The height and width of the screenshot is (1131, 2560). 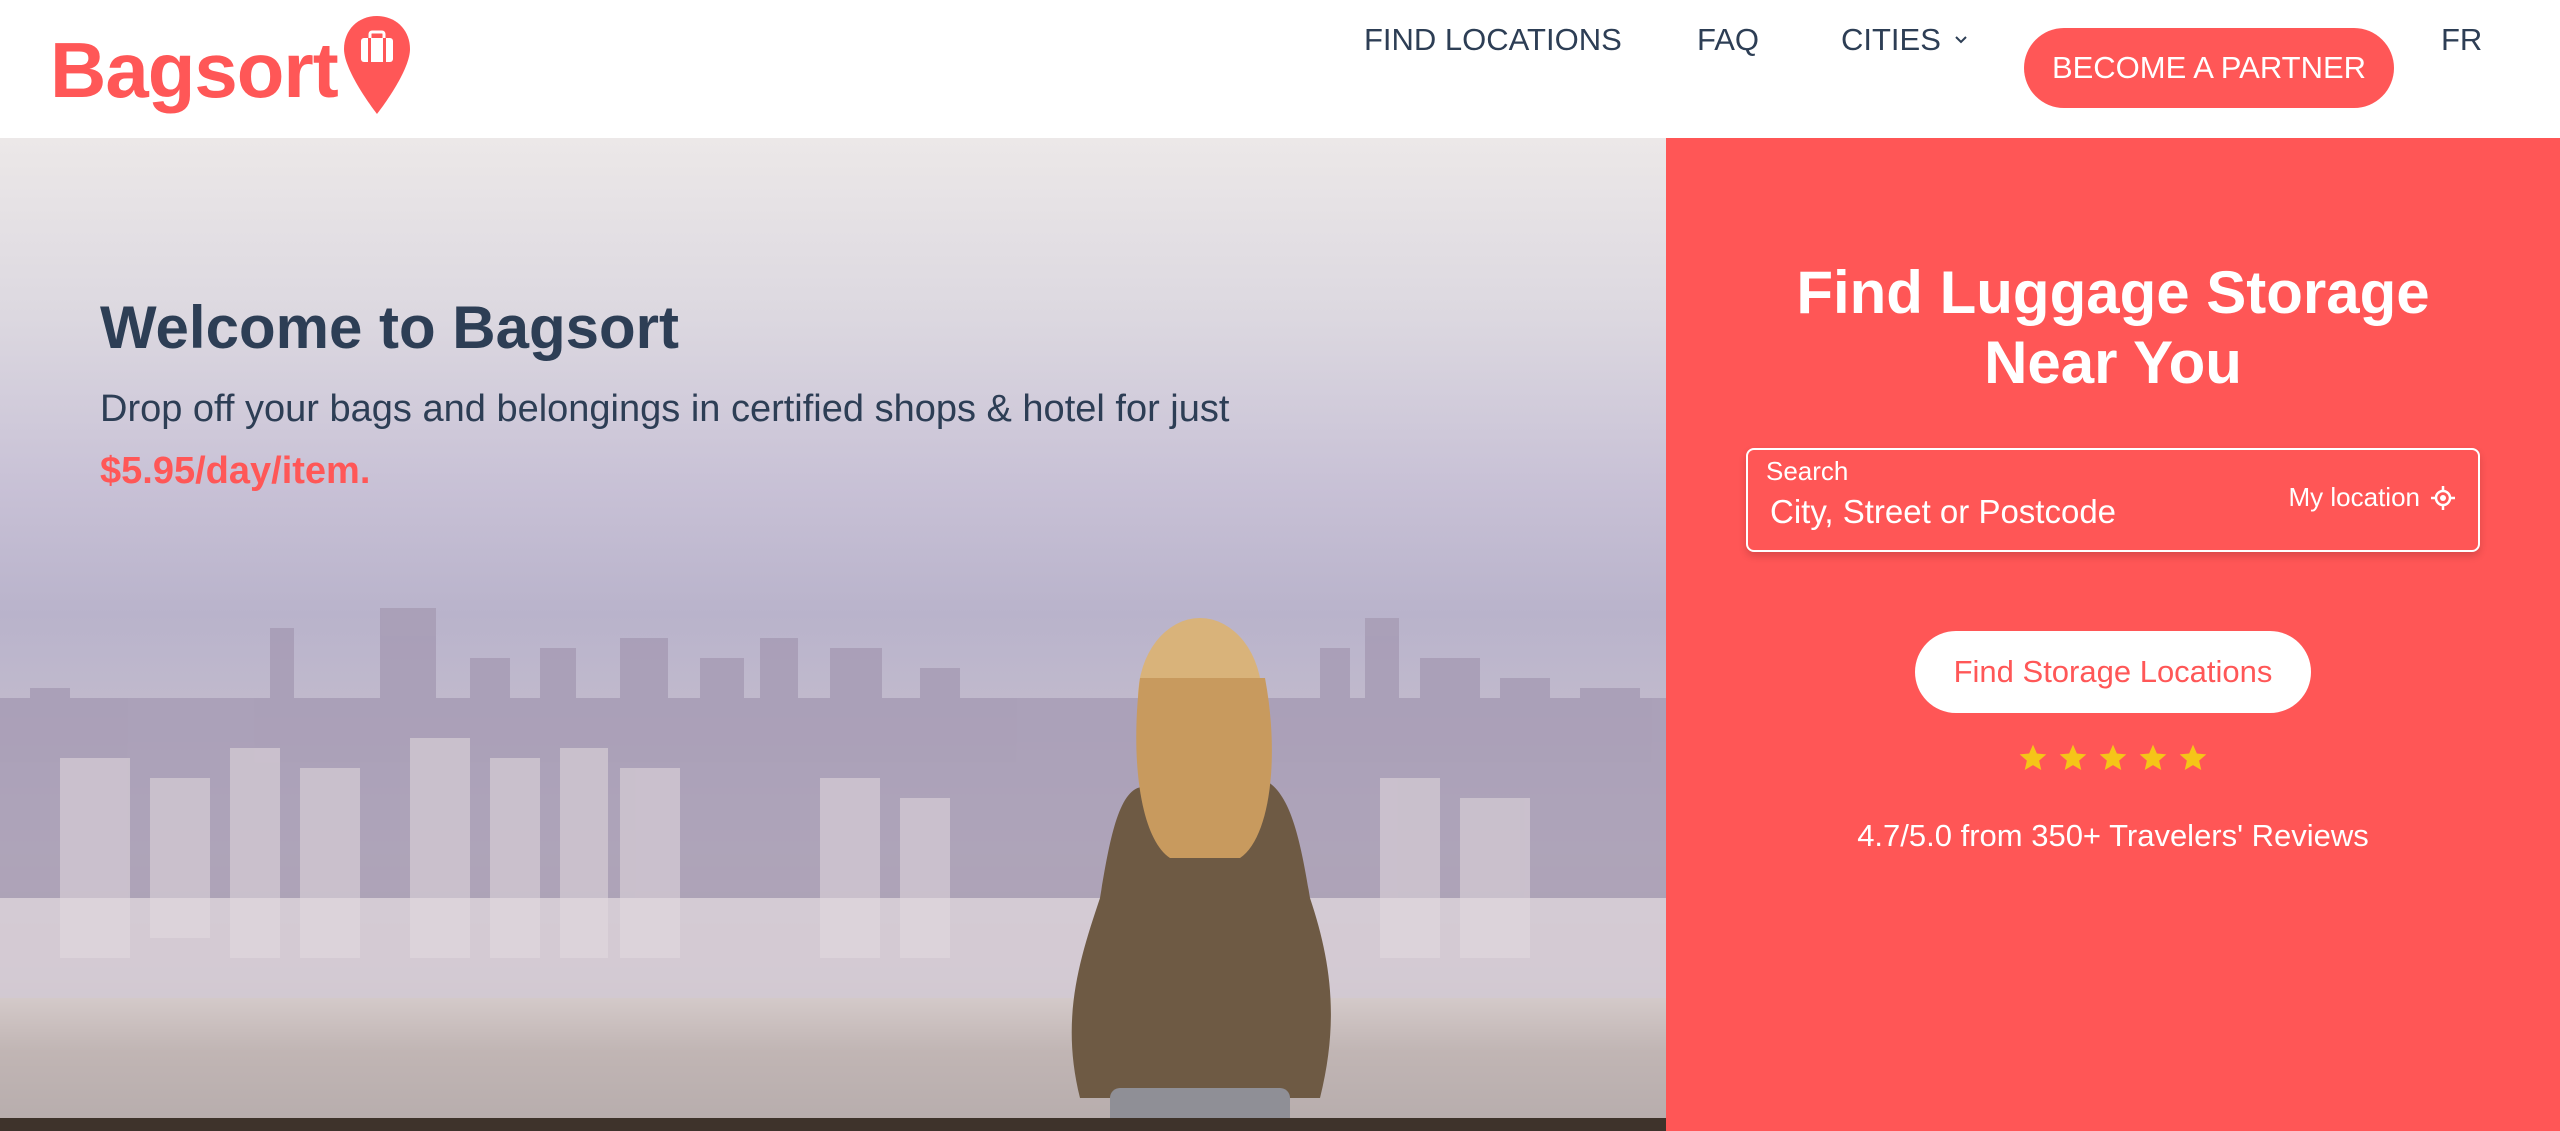 I want to click on person-figure, so click(x=1201, y=873).